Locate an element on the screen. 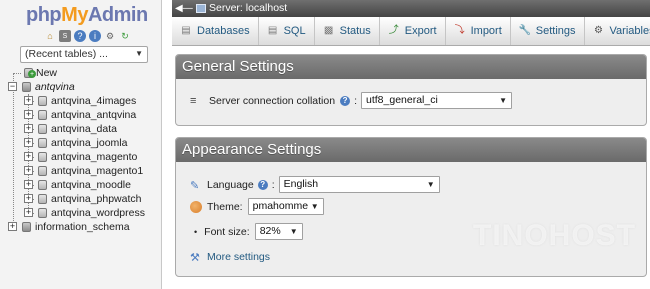 The image size is (650, 289). recent-tables-select: (Recent tables) ... ▼ is located at coordinates (84, 54).